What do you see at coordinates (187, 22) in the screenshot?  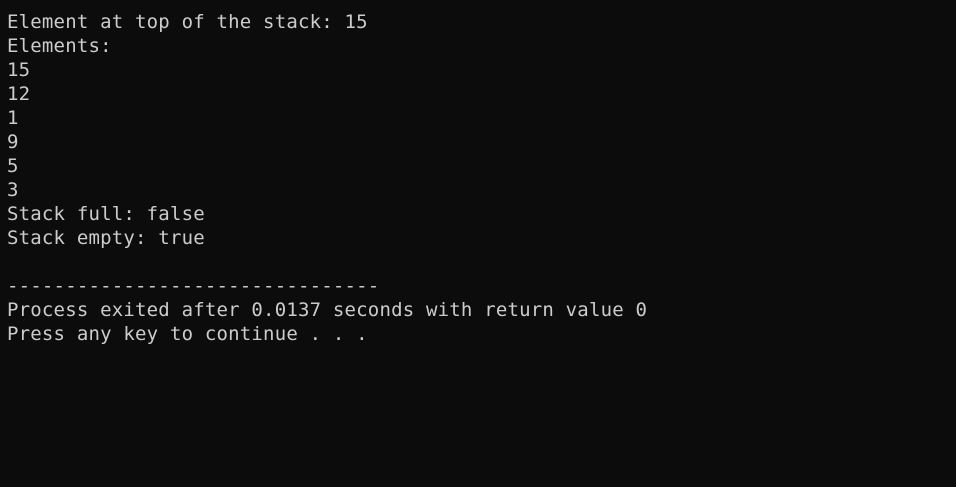 I see `top-of-stack-line: Element at top of the stack: 15` at bounding box center [187, 22].